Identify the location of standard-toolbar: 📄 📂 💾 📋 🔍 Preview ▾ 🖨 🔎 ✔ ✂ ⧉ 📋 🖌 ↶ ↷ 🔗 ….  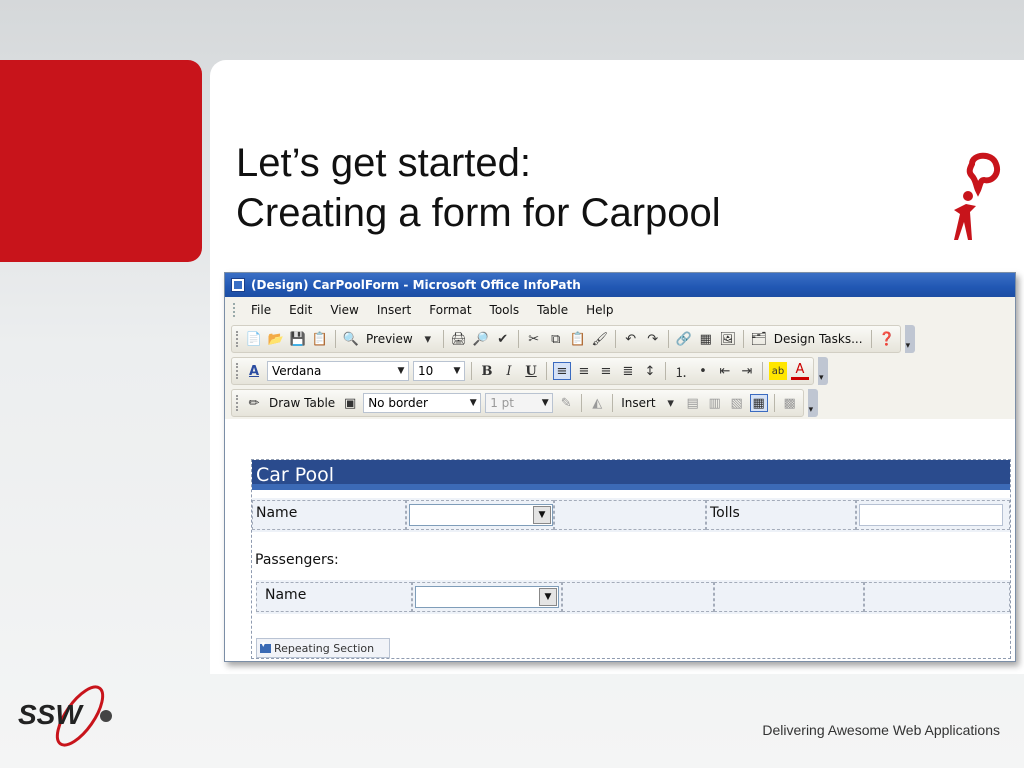
(620, 339).